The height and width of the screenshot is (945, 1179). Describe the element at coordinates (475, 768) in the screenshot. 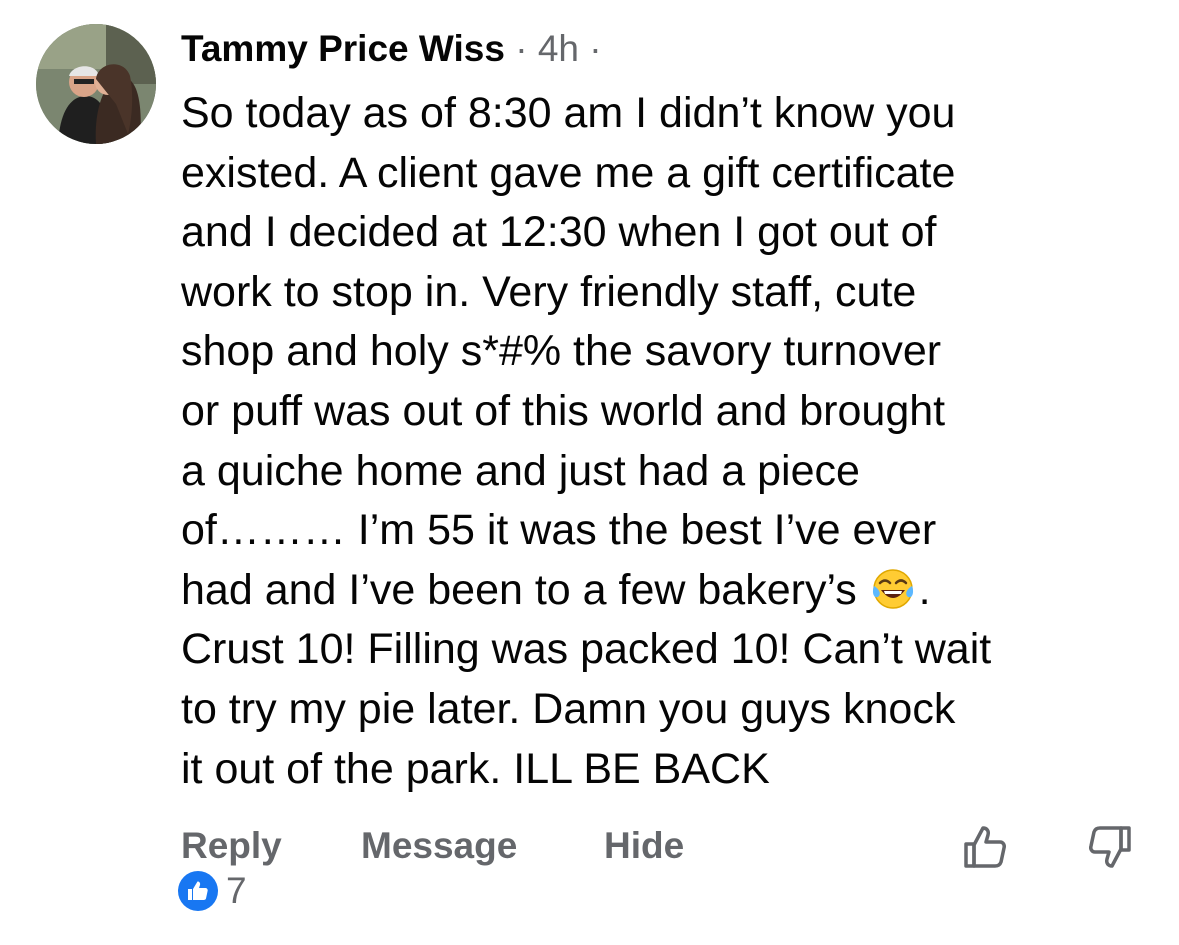

I see `comment-line: it out of the park. ILL BE BACK` at that location.